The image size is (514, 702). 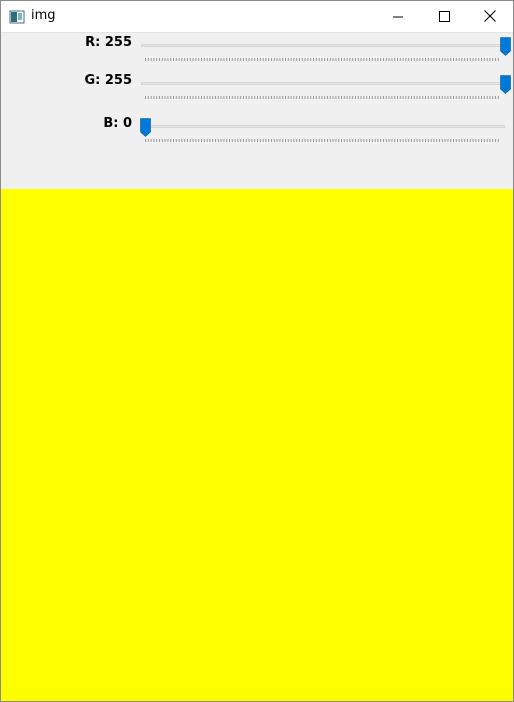 I want to click on trackbar-g: G: 255, so click(x=257, y=91).